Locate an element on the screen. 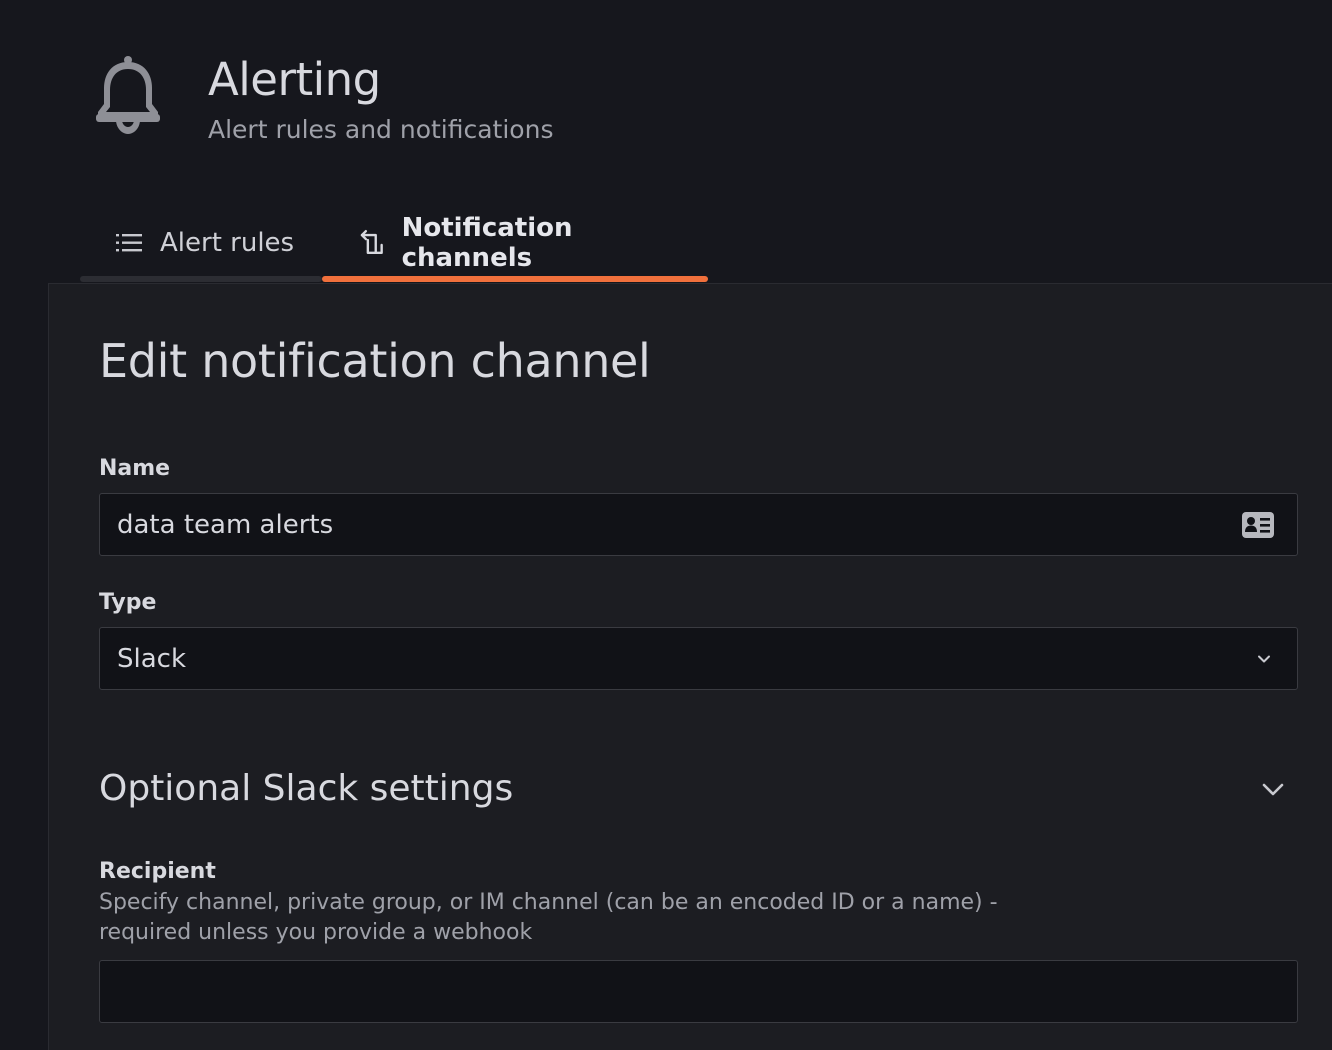  name-value: data team alerts is located at coordinates (225, 524).